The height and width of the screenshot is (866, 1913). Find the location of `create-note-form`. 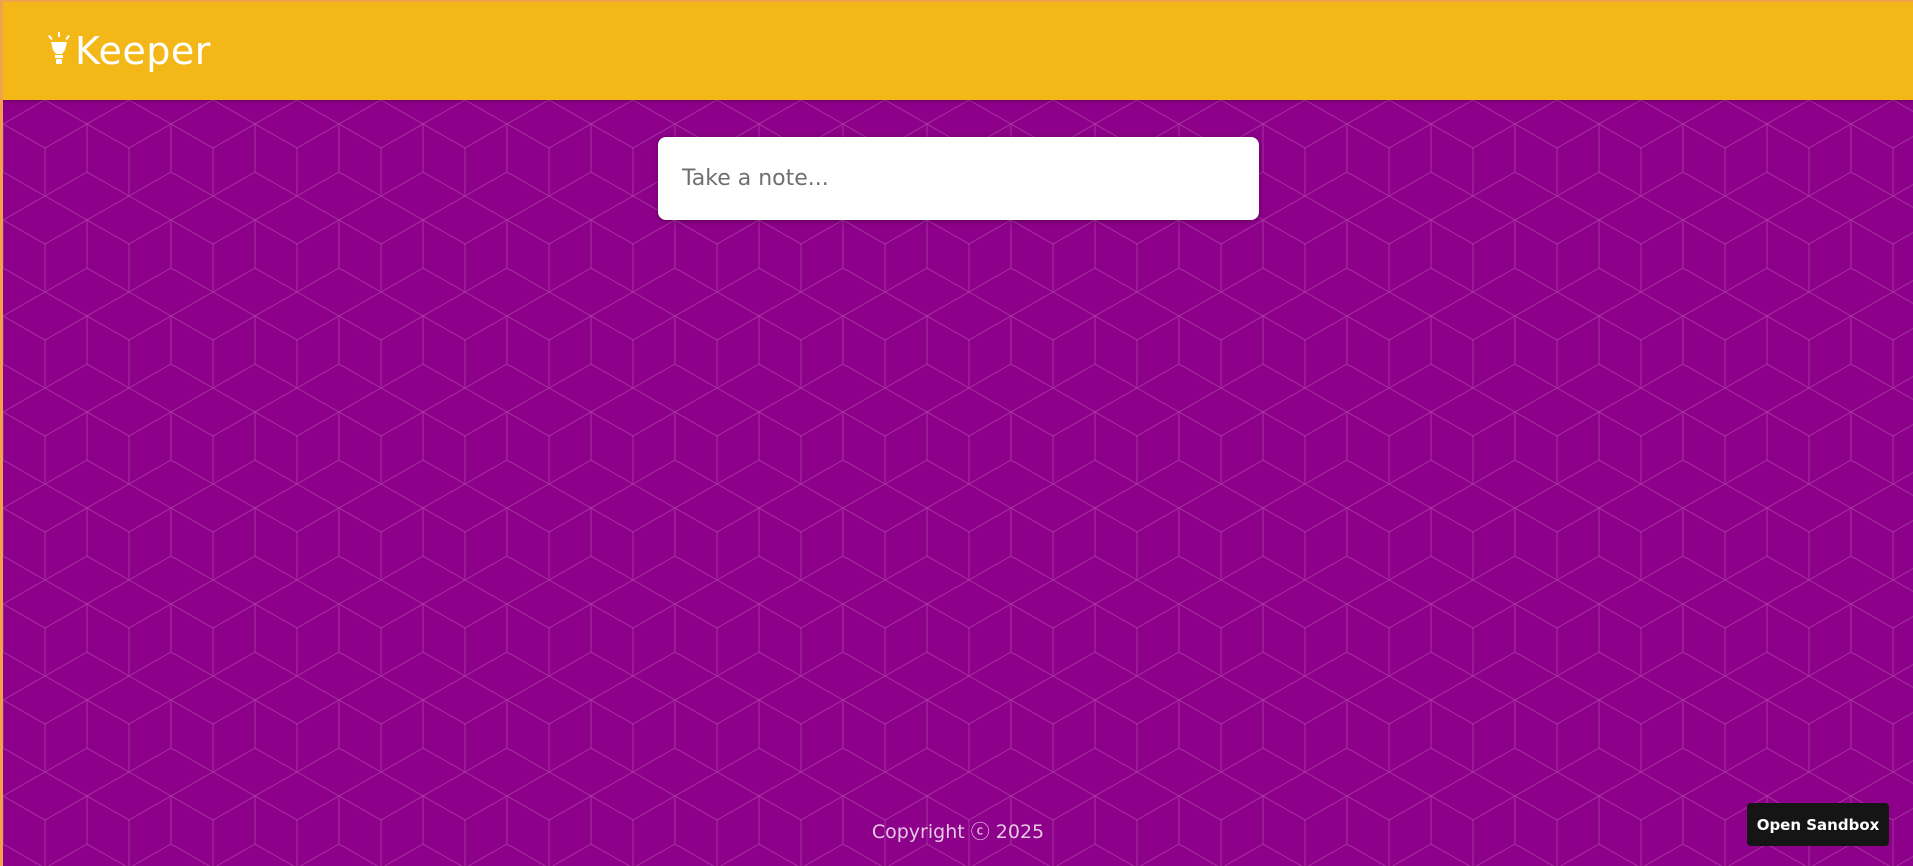

create-note-form is located at coordinates (958, 178).